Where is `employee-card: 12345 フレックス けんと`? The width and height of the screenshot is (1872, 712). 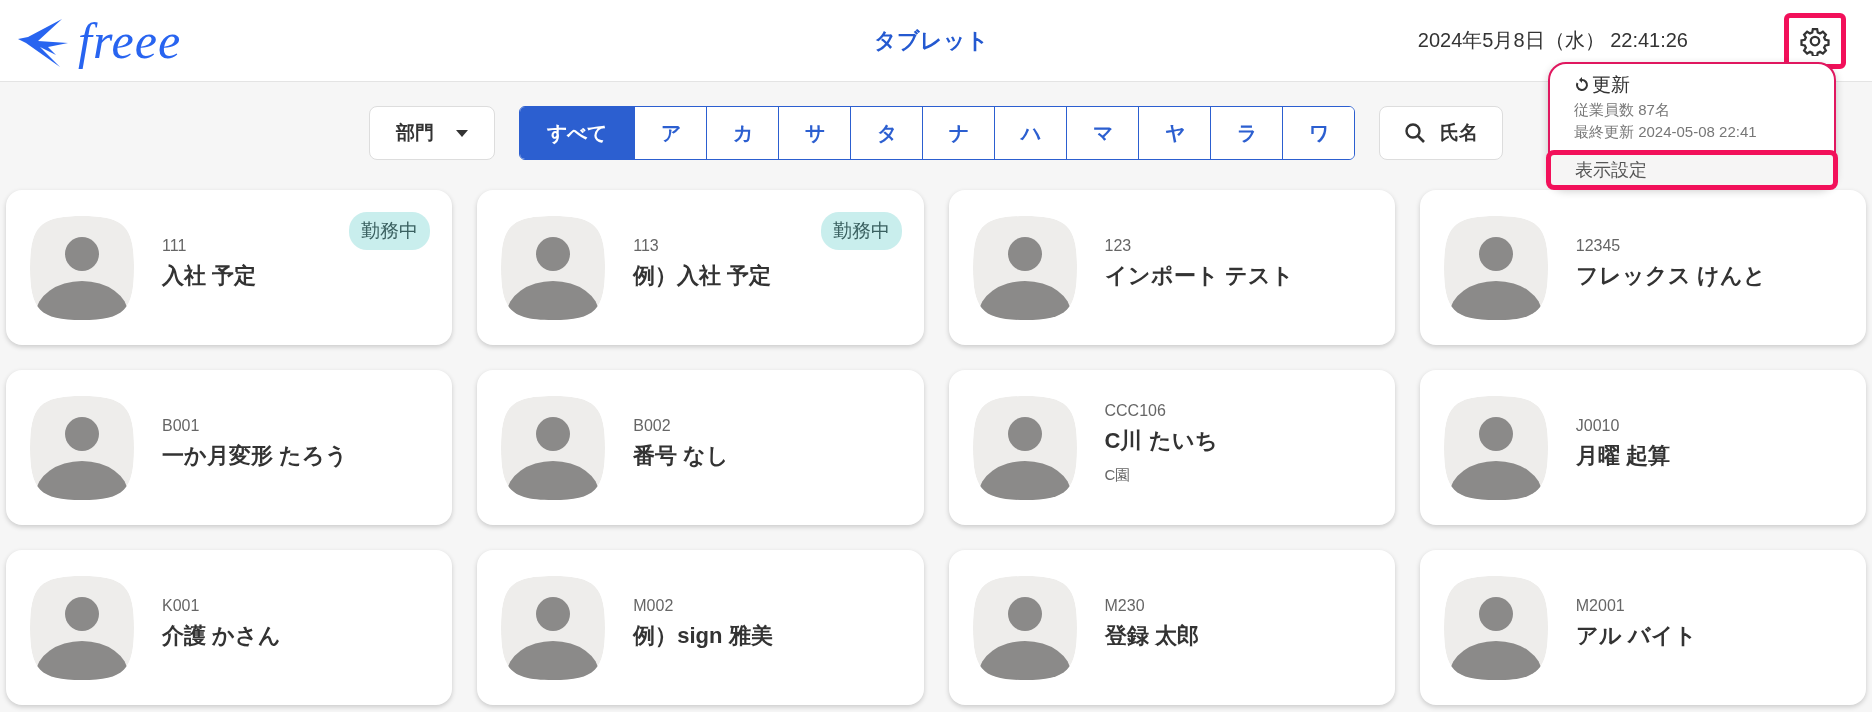
employee-card: 12345 フレックス けんと is located at coordinates (1642, 267).